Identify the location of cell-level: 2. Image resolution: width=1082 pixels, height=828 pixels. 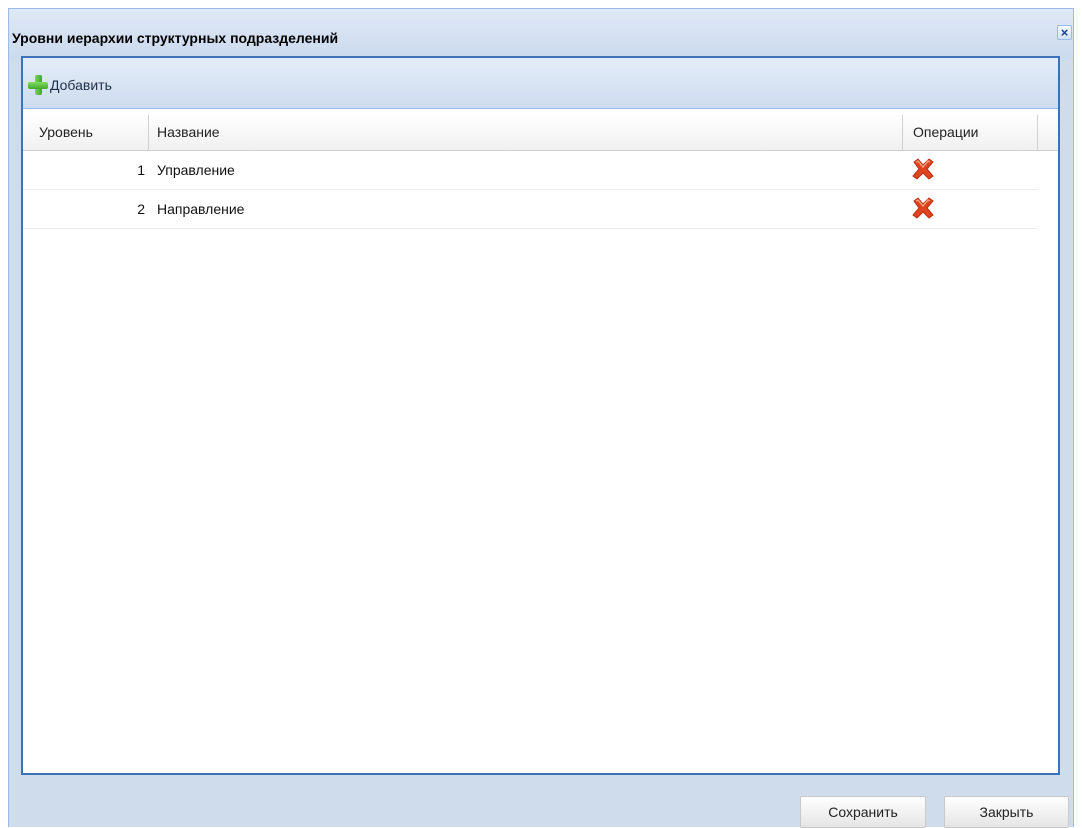
(141, 209).